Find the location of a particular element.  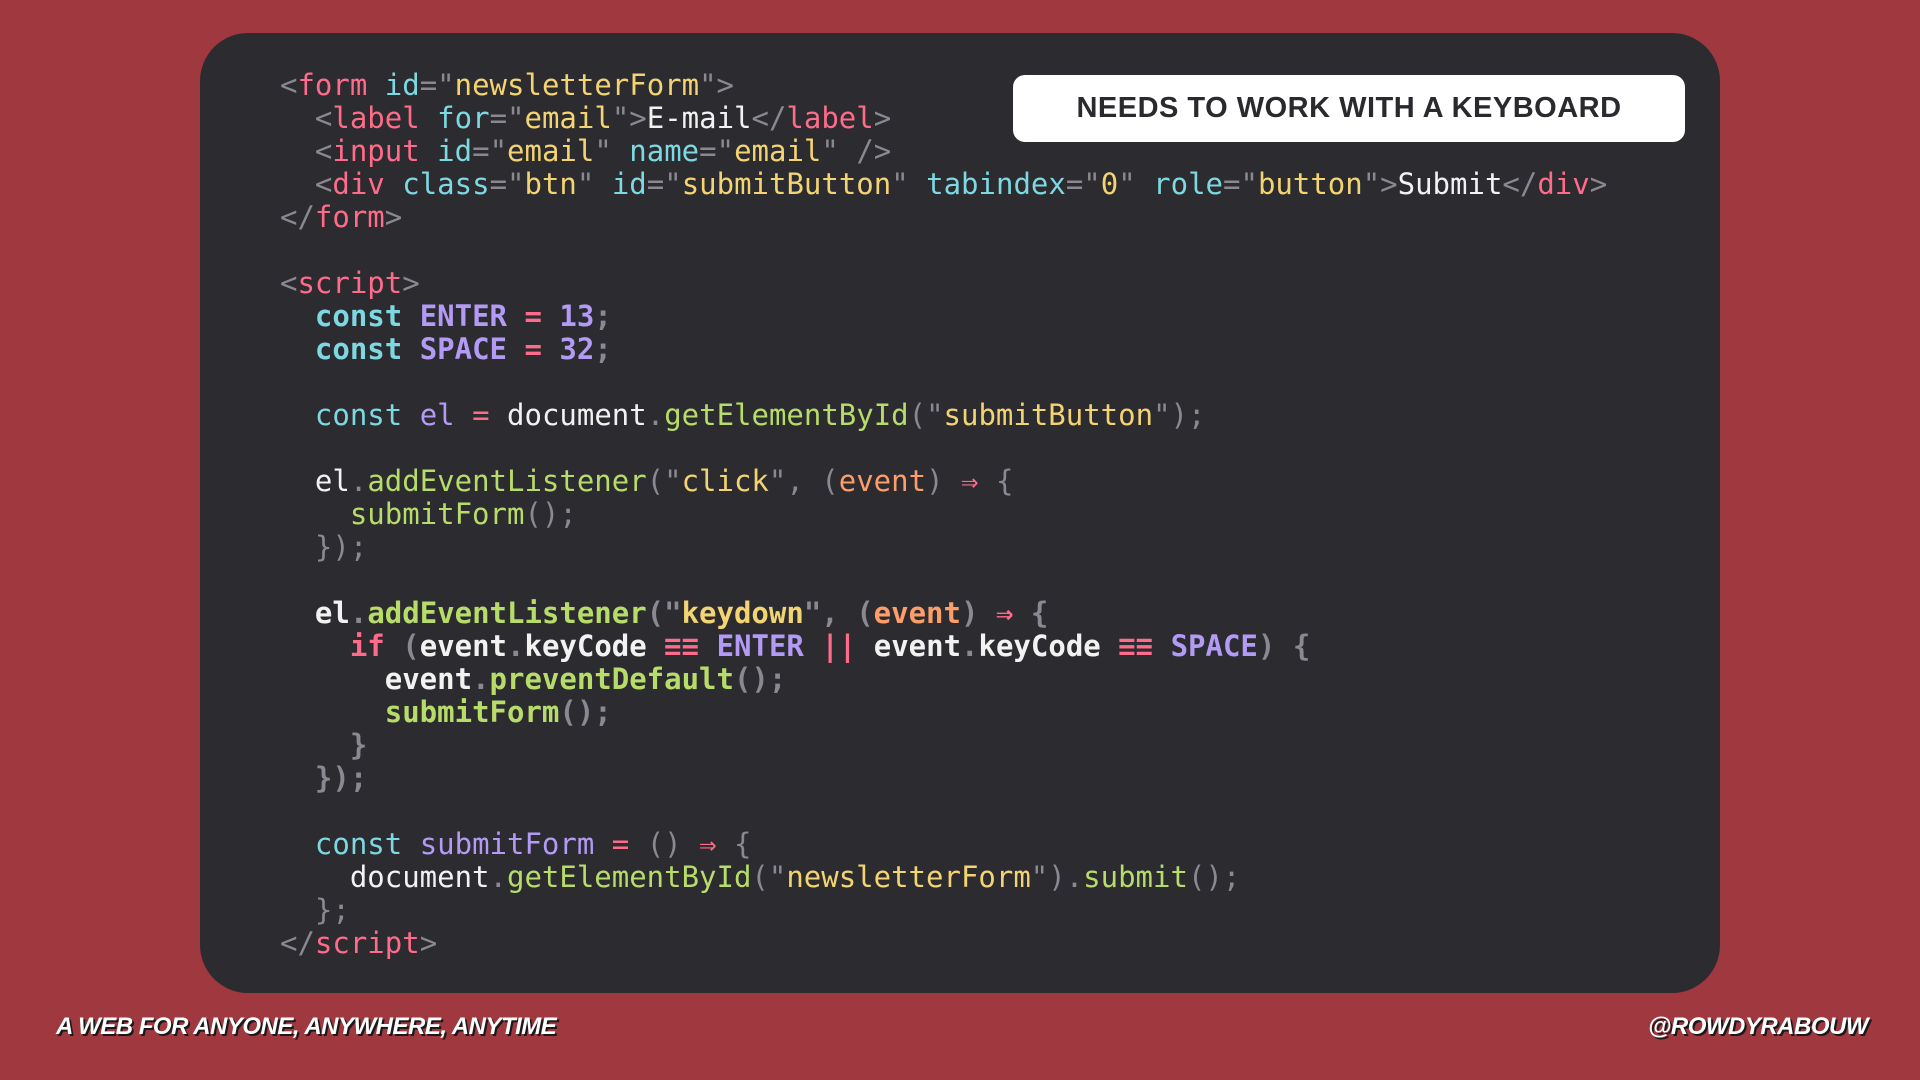

code-token-punct: "); is located at coordinates (1179, 415).